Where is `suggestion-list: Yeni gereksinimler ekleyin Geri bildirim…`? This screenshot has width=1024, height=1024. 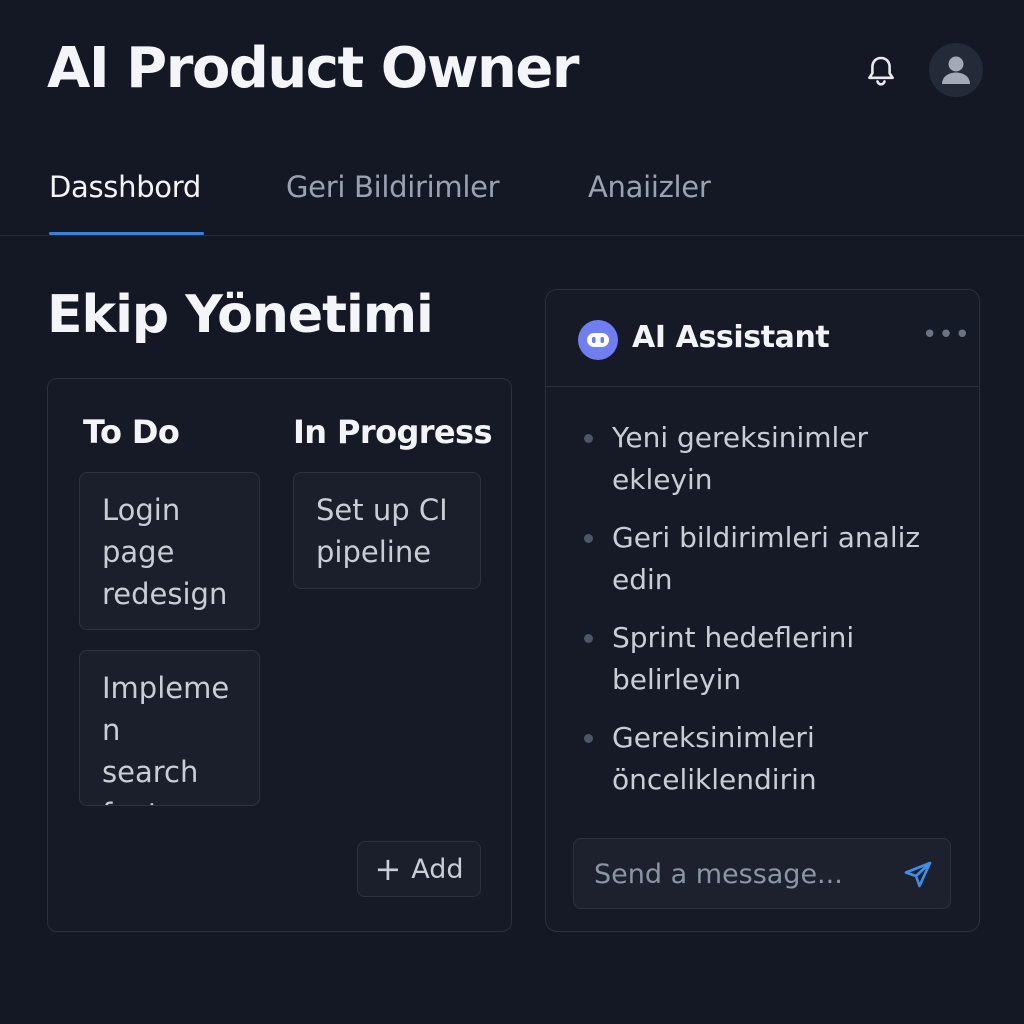
suggestion-list: Yeni gereksinimler ekleyin Geri bildirim… is located at coordinates (772, 617).